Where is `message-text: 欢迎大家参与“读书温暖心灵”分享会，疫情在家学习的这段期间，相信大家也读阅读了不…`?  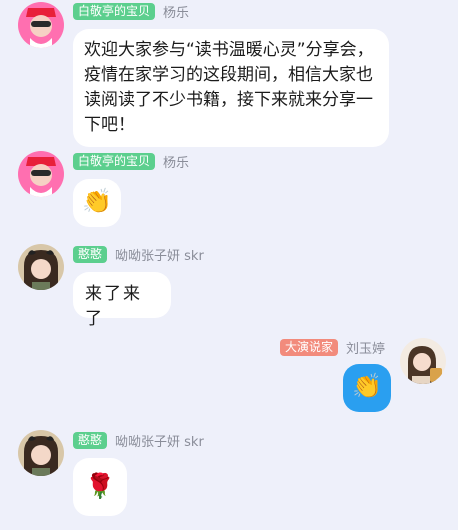 message-text: 欢迎大家参与“读书温暖心灵”分享会，疫情在家学习的这段期间，相信大家也读阅读了不… is located at coordinates (229, 87).